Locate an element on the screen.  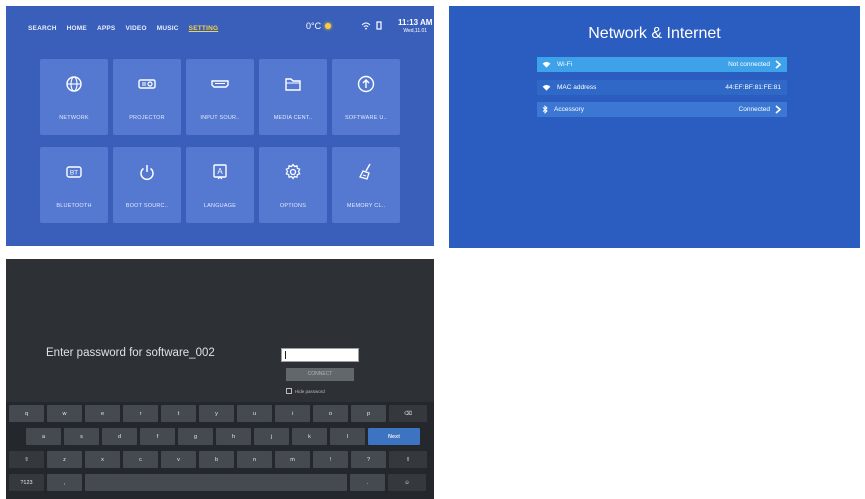
emoji-key: ☺ is located at coordinates (407, 482).